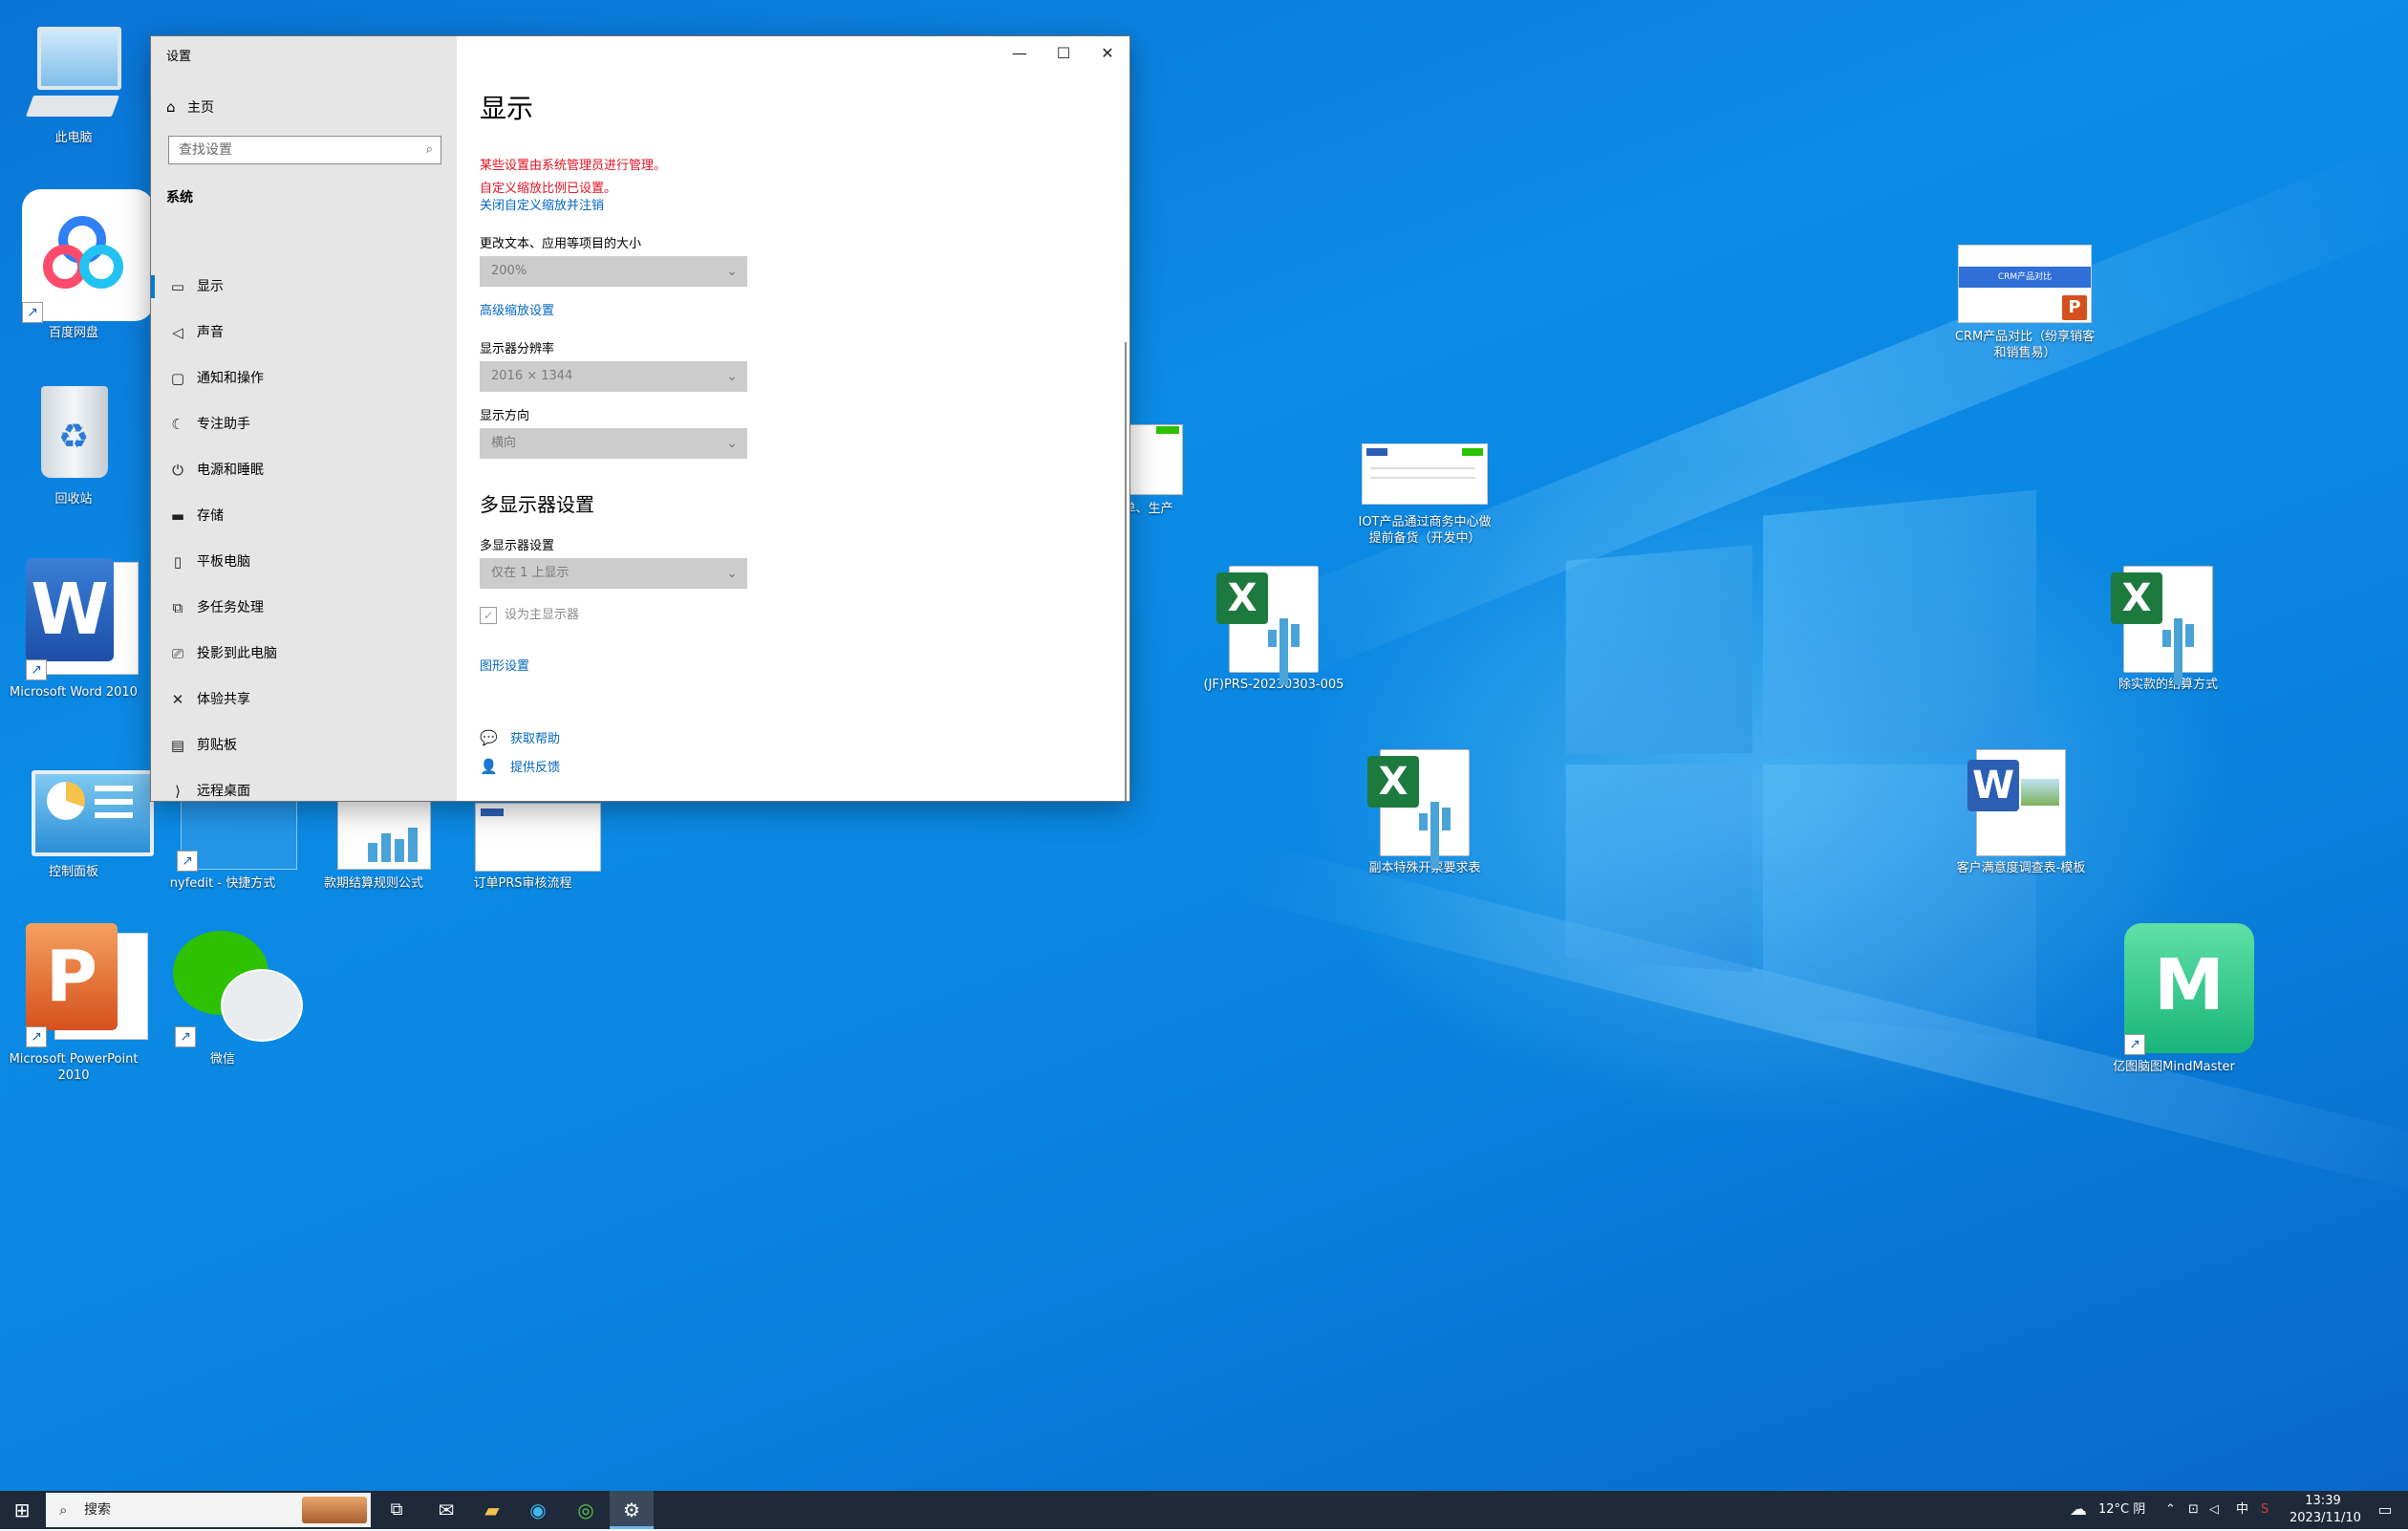 The image size is (2408, 1531). I want to click on clipboard-icon: ▤, so click(178, 745).